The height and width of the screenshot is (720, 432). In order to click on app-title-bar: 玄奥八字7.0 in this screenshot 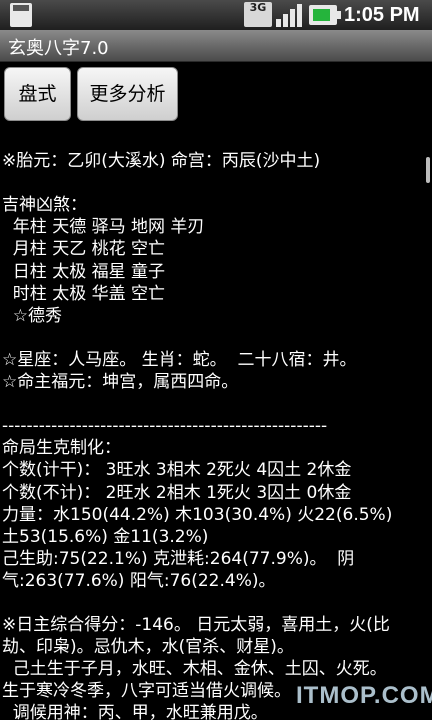, I will do `click(216, 46)`.